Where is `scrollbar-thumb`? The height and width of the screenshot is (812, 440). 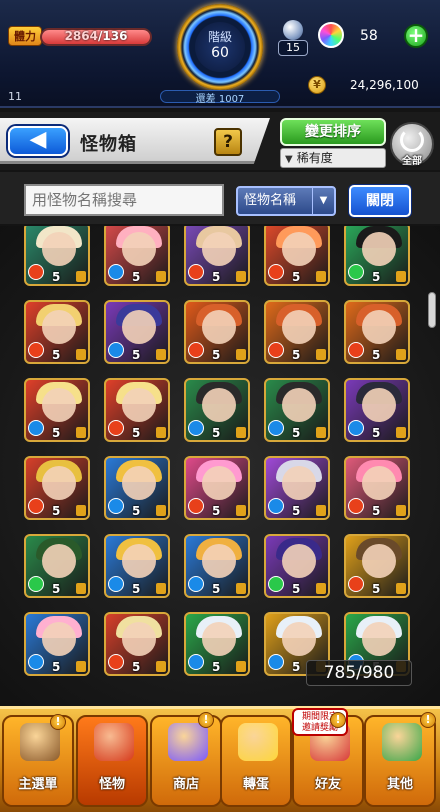 scrollbar-thumb is located at coordinates (432, 310).